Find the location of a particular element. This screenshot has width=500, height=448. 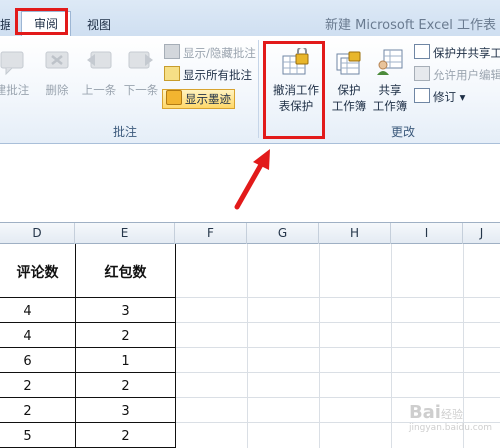

show-hide-comment-button: 显示/隐藏批注 is located at coordinates (210, 53).